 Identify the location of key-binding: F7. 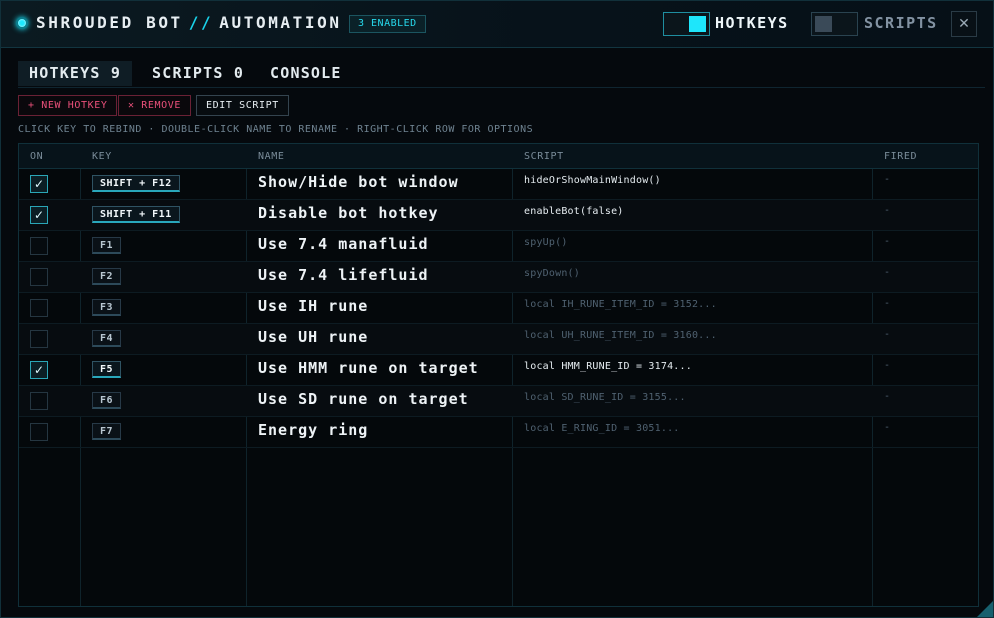
(107, 431).